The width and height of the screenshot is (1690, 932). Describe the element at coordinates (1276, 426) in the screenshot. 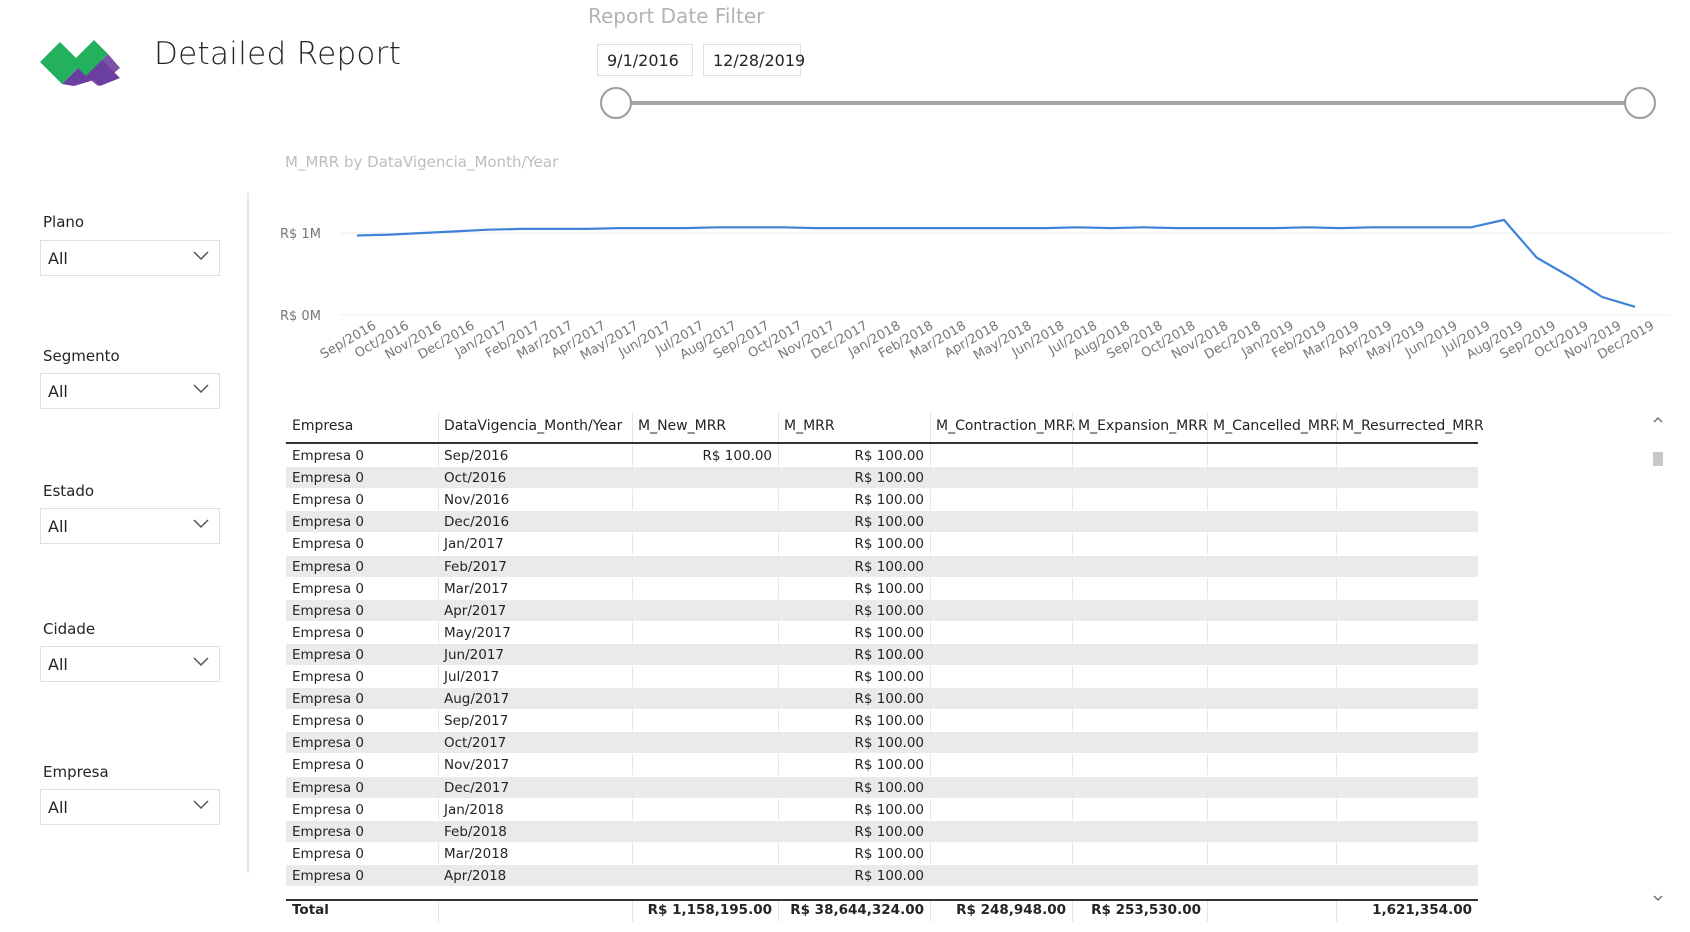

I see `column-header: M_Cancelled_MRR` at that location.